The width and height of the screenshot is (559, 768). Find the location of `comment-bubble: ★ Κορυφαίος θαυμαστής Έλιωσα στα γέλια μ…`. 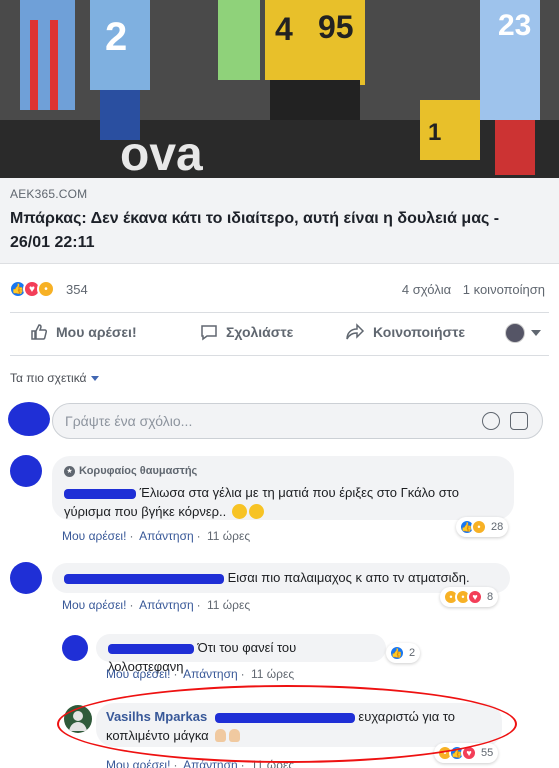

comment-bubble: ★ Κορυφαίος θαυμαστής Έλιωσα στα γέλια μ… is located at coordinates (283, 488).